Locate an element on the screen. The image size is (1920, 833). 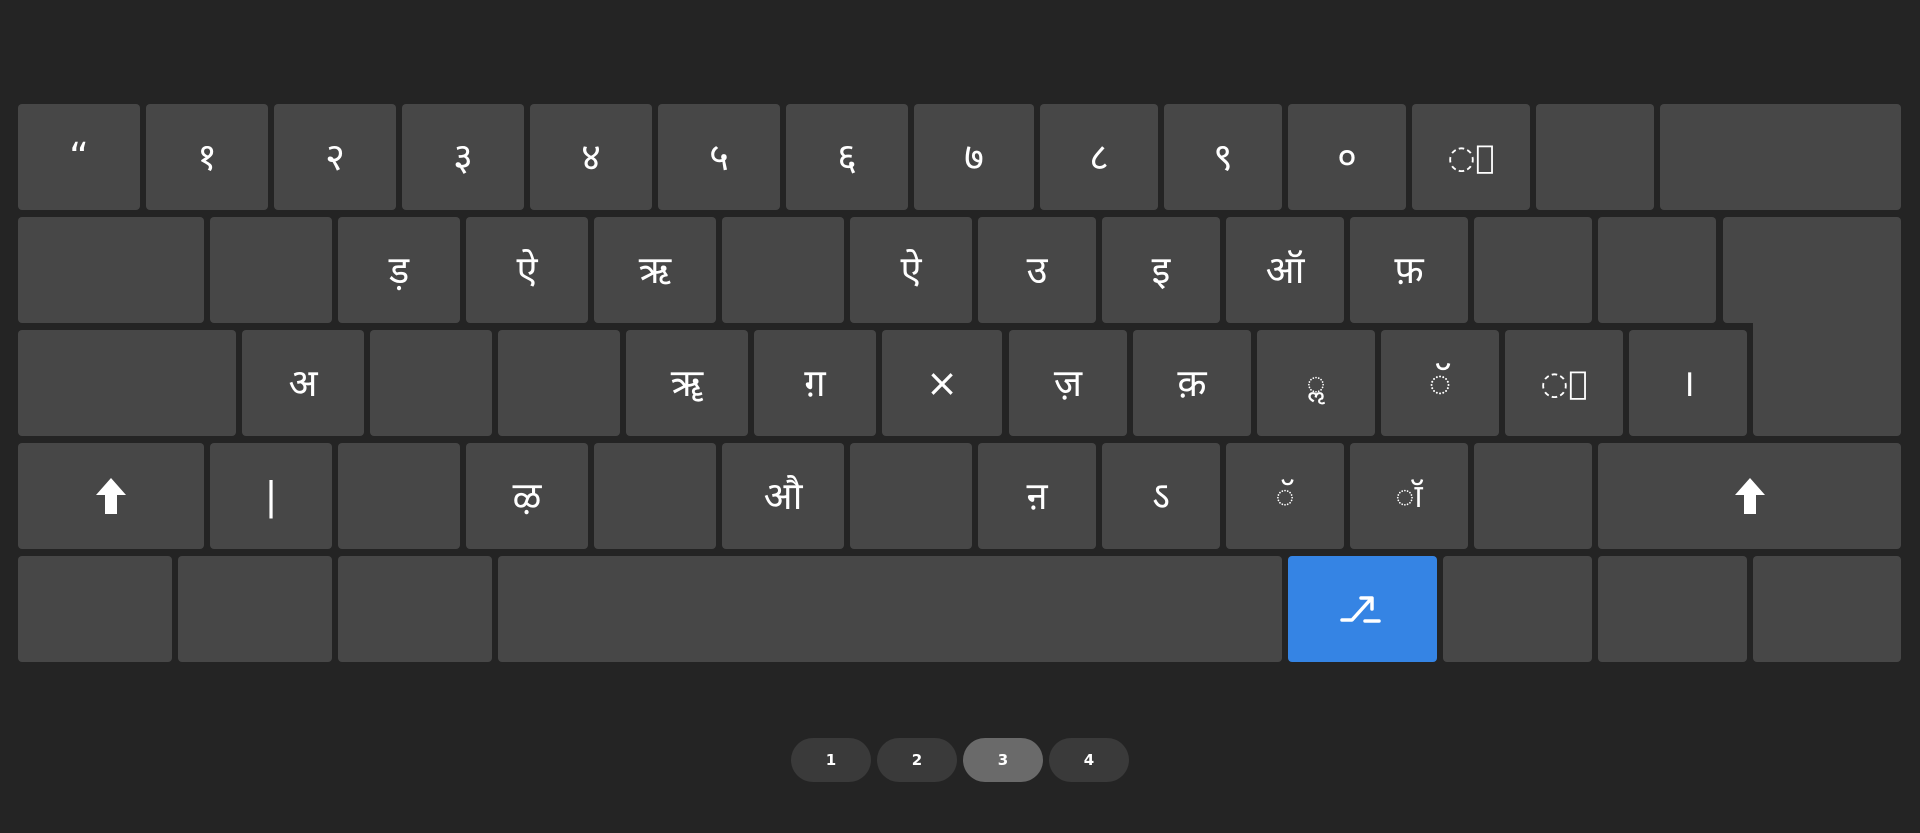
tab-key is located at coordinates (111, 270).